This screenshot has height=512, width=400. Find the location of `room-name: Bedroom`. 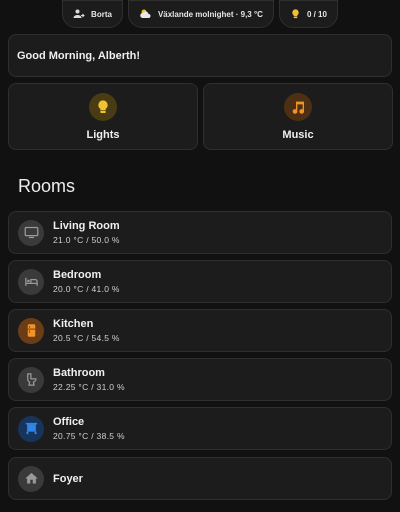

room-name: Bedroom is located at coordinates (77, 275).